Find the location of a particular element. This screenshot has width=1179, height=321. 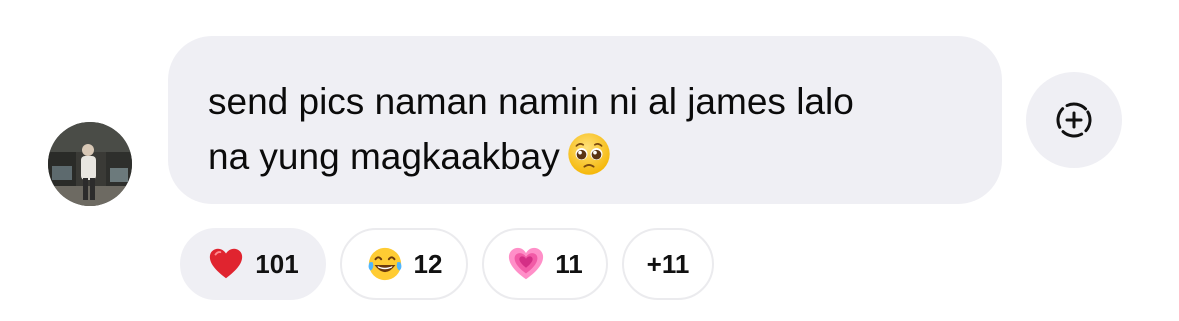

tears-of-joy-icon is located at coordinates (384, 264).